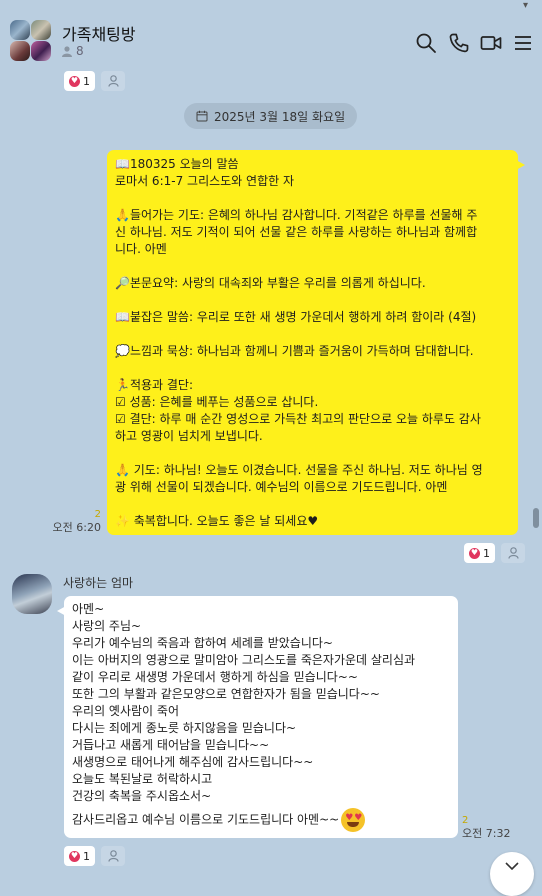 This screenshot has height=896, width=542. What do you see at coordinates (205, 172) in the screenshot?
I see `message-paragraph: 📖180325 오늘의 말씀 로마서 6:1-7 그리스도와 연합한 자` at bounding box center [205, 172].